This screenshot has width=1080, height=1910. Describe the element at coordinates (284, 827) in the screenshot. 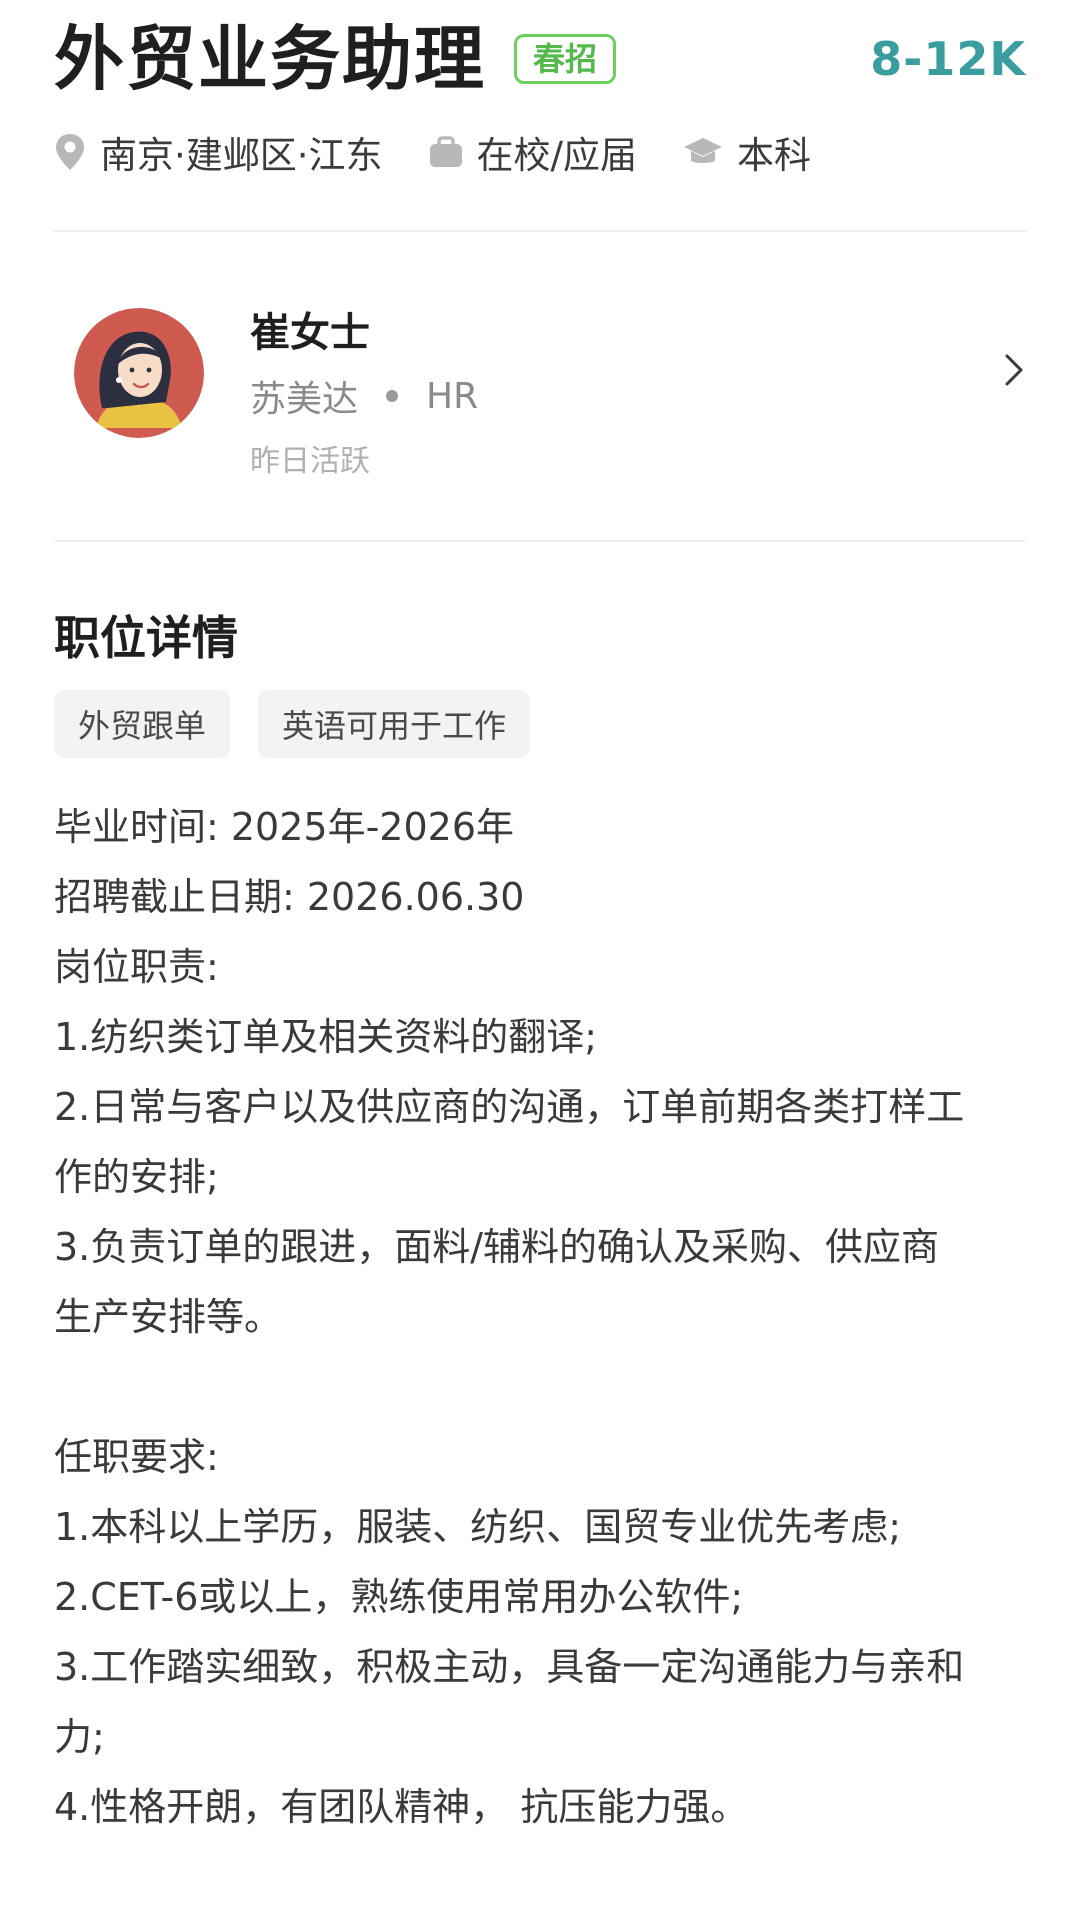

I see `description-line: 毕业时间: 2025年-2026年` at that location.